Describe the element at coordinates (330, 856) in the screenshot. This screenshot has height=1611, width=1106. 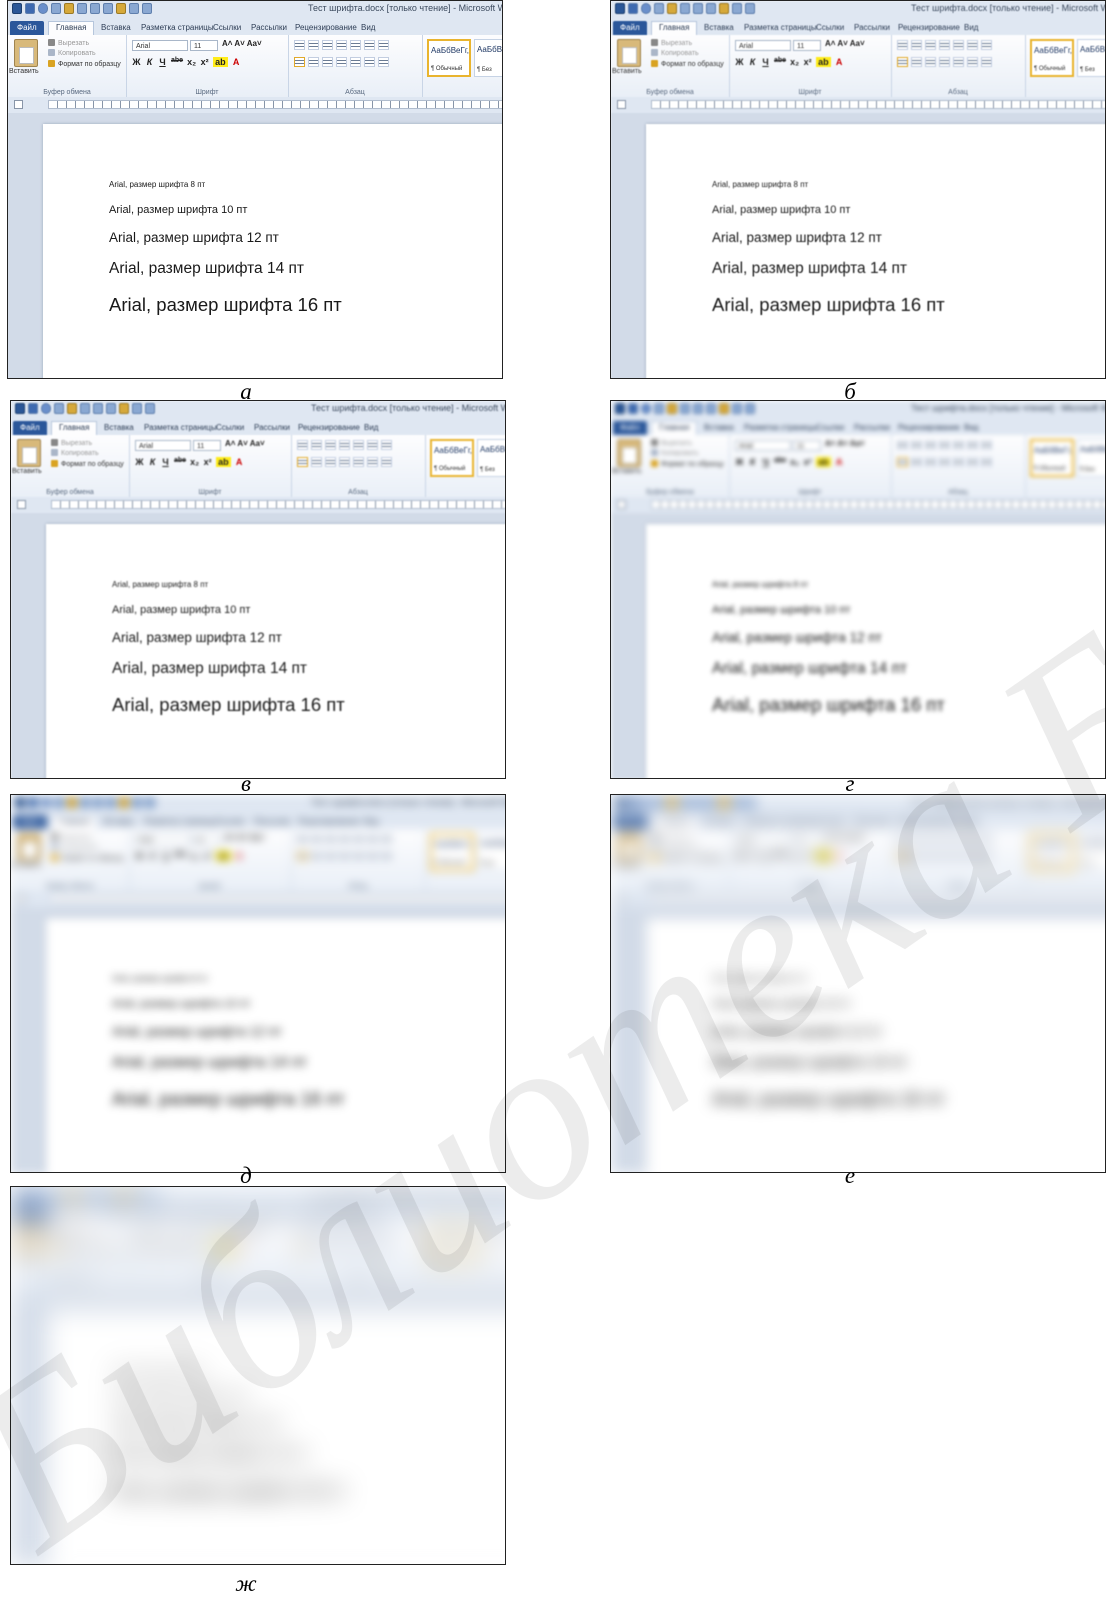
I see `align-right-icon` at that location.